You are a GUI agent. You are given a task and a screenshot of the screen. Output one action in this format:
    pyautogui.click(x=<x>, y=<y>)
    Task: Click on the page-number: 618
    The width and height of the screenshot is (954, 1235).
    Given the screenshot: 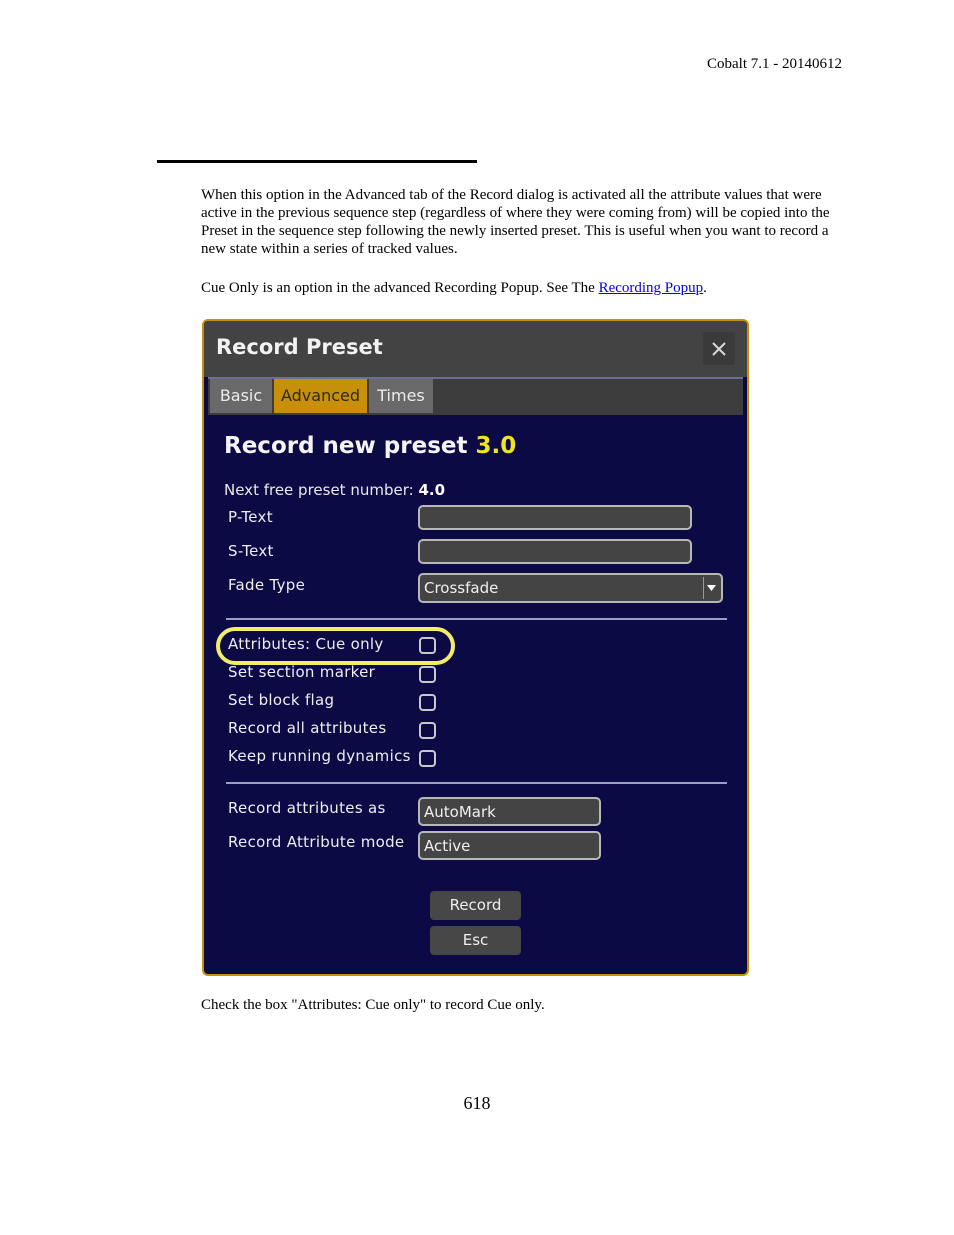 What is the action you would take?
    pyautogui.click(x=477, y=1103)
    